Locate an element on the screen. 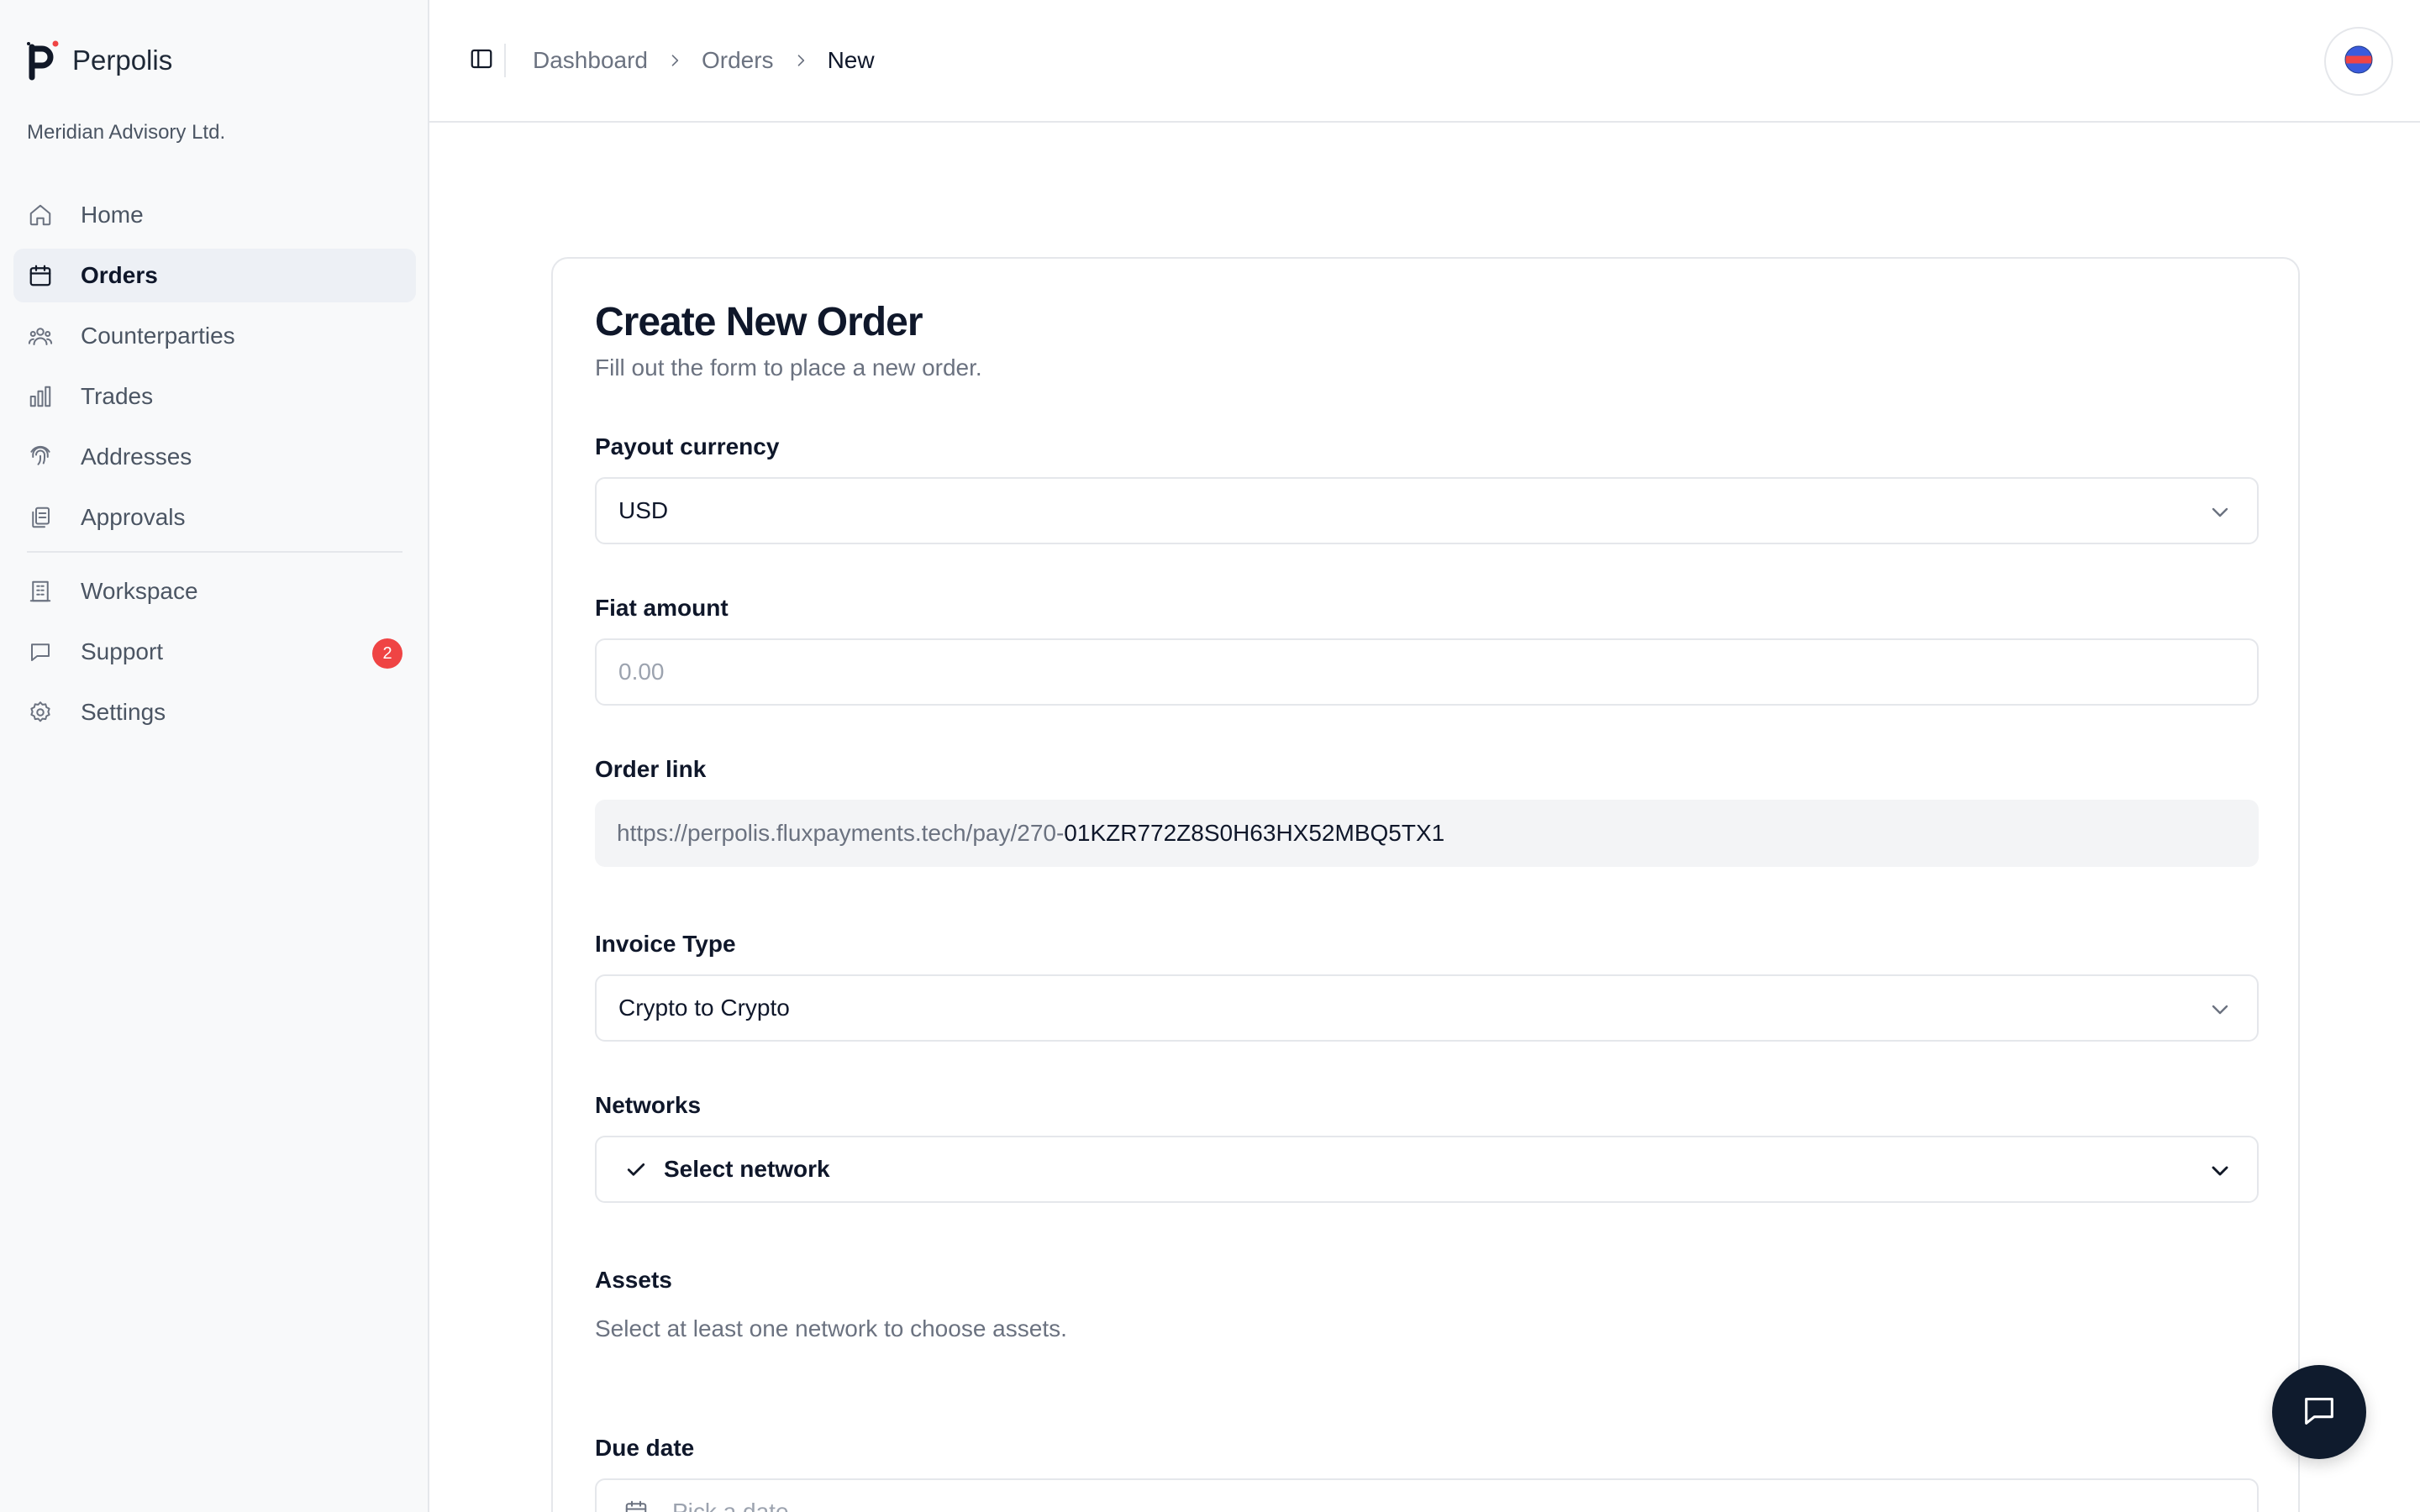 Image resolution: width=2420 pixels, height=1512 pixels. page-title: Create New Order is located at coordinates (759, 322).